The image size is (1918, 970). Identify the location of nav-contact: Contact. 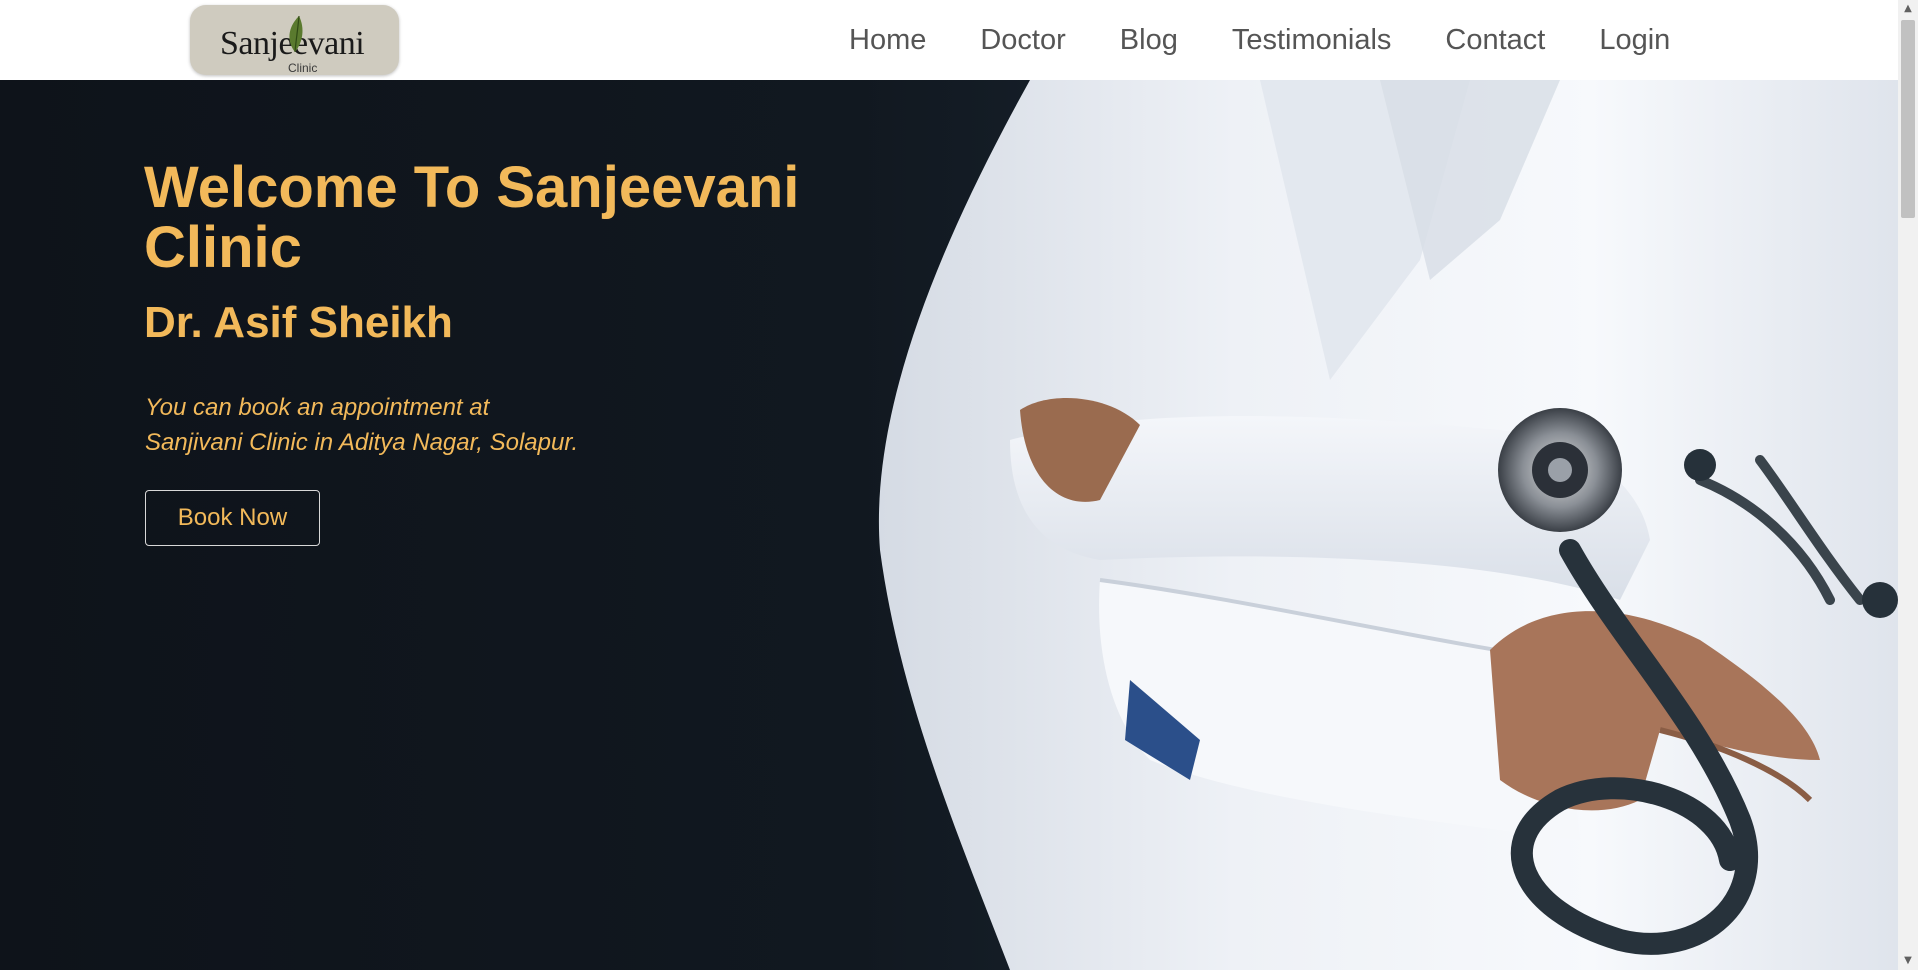
(1495, 40).